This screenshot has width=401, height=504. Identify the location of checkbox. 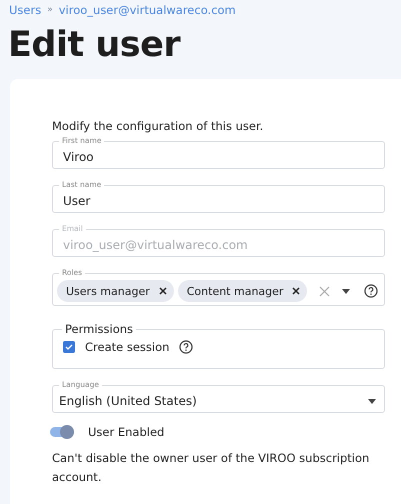
(69, 347).